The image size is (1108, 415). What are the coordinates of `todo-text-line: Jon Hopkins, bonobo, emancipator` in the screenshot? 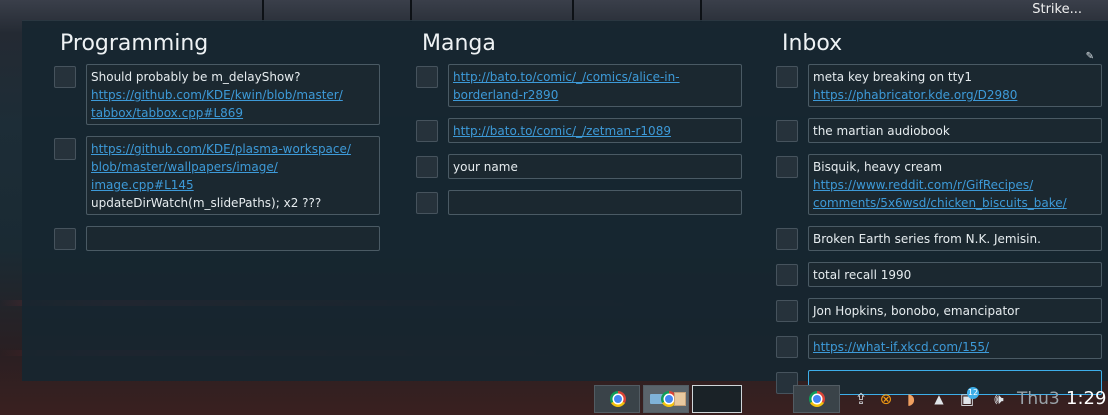 It's located at (916, 311).